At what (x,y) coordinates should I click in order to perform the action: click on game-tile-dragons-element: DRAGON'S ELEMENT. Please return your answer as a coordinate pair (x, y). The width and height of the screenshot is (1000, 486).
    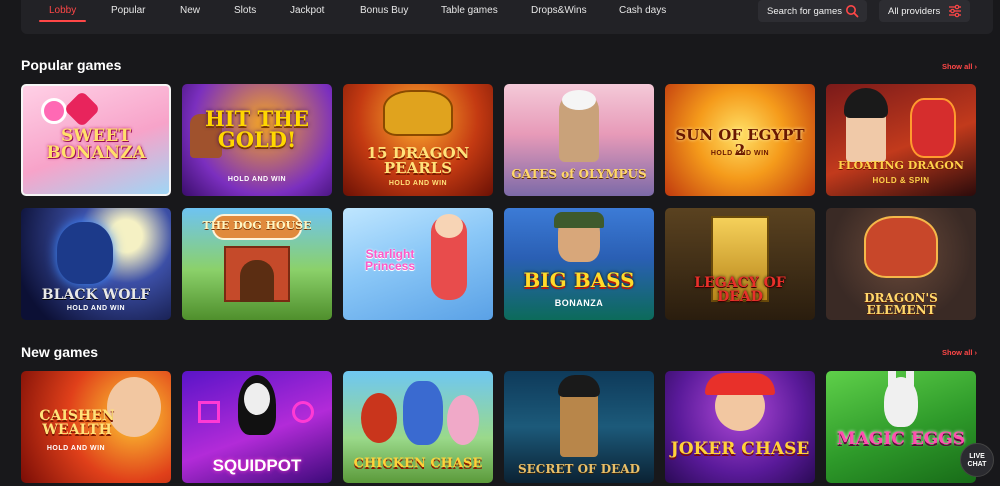
    Looking at the image, I should click on (901, 264).